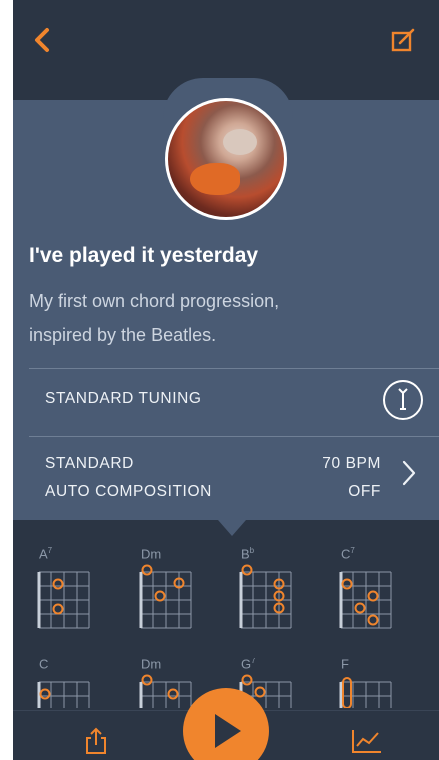  I want to click on chord-card: C7, so click(366, 592).